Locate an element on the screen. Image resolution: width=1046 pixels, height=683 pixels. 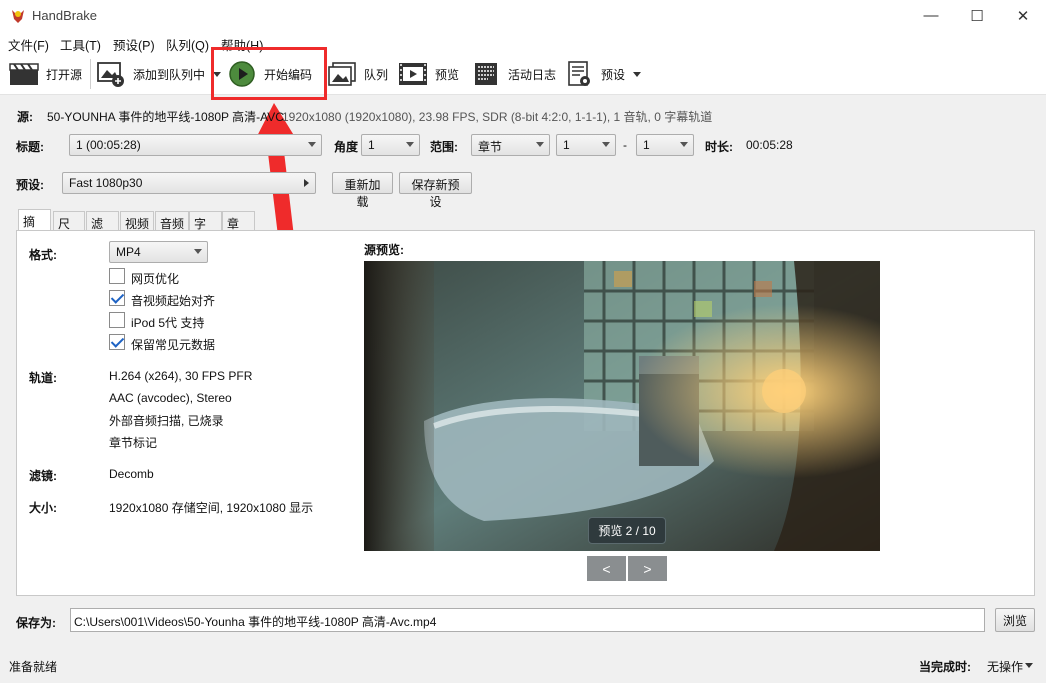
title-bar: HandBrake — ☐ ✕ is located at coordinates (523, 15).